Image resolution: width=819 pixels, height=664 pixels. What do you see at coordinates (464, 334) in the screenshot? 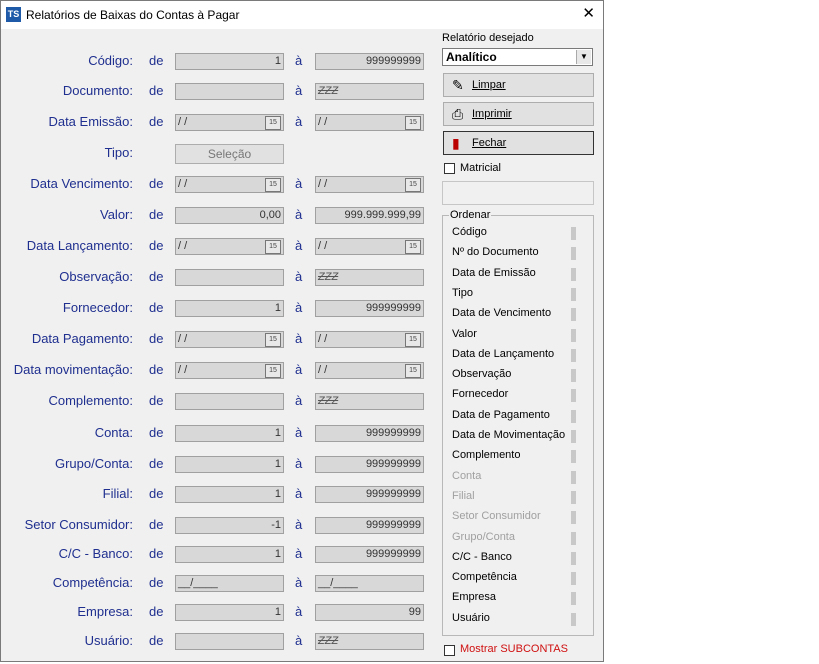
I see `ordenar-item: Valor` at bounding box center [464, 334].